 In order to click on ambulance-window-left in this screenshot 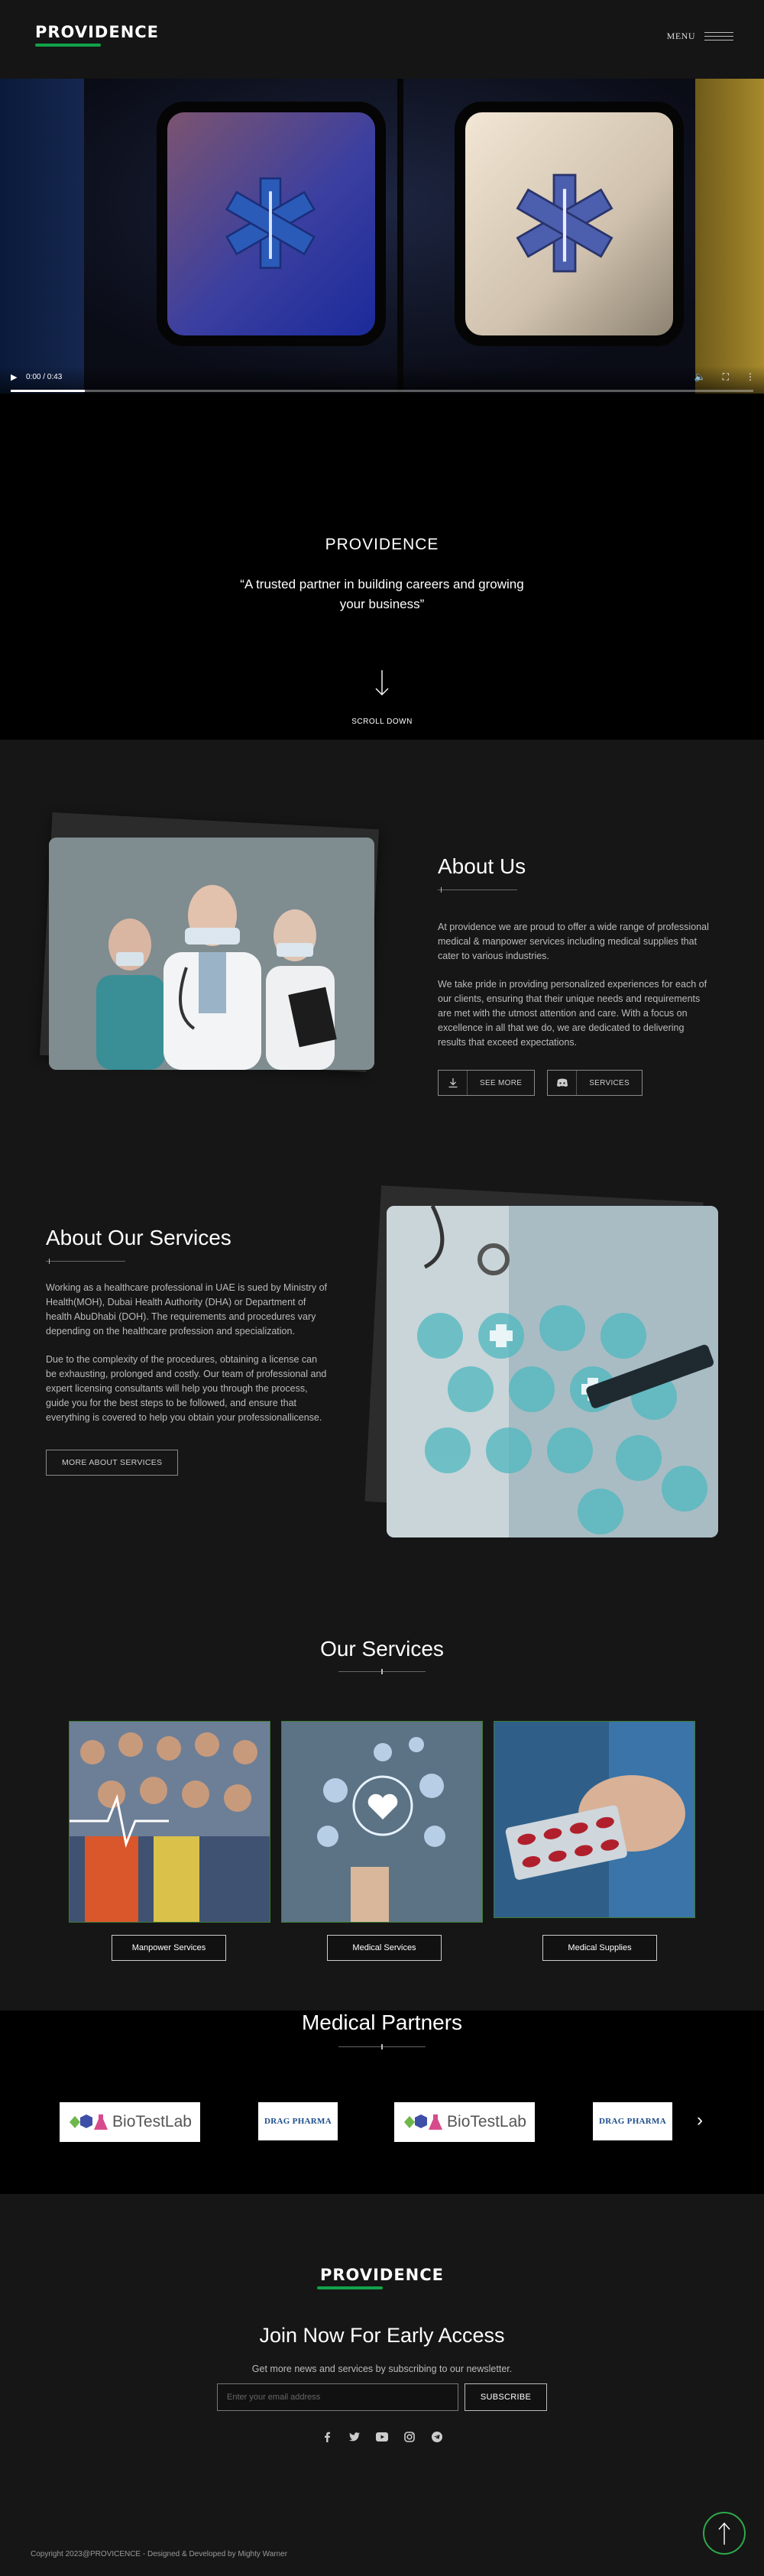, I will do `click(271, 224)`.